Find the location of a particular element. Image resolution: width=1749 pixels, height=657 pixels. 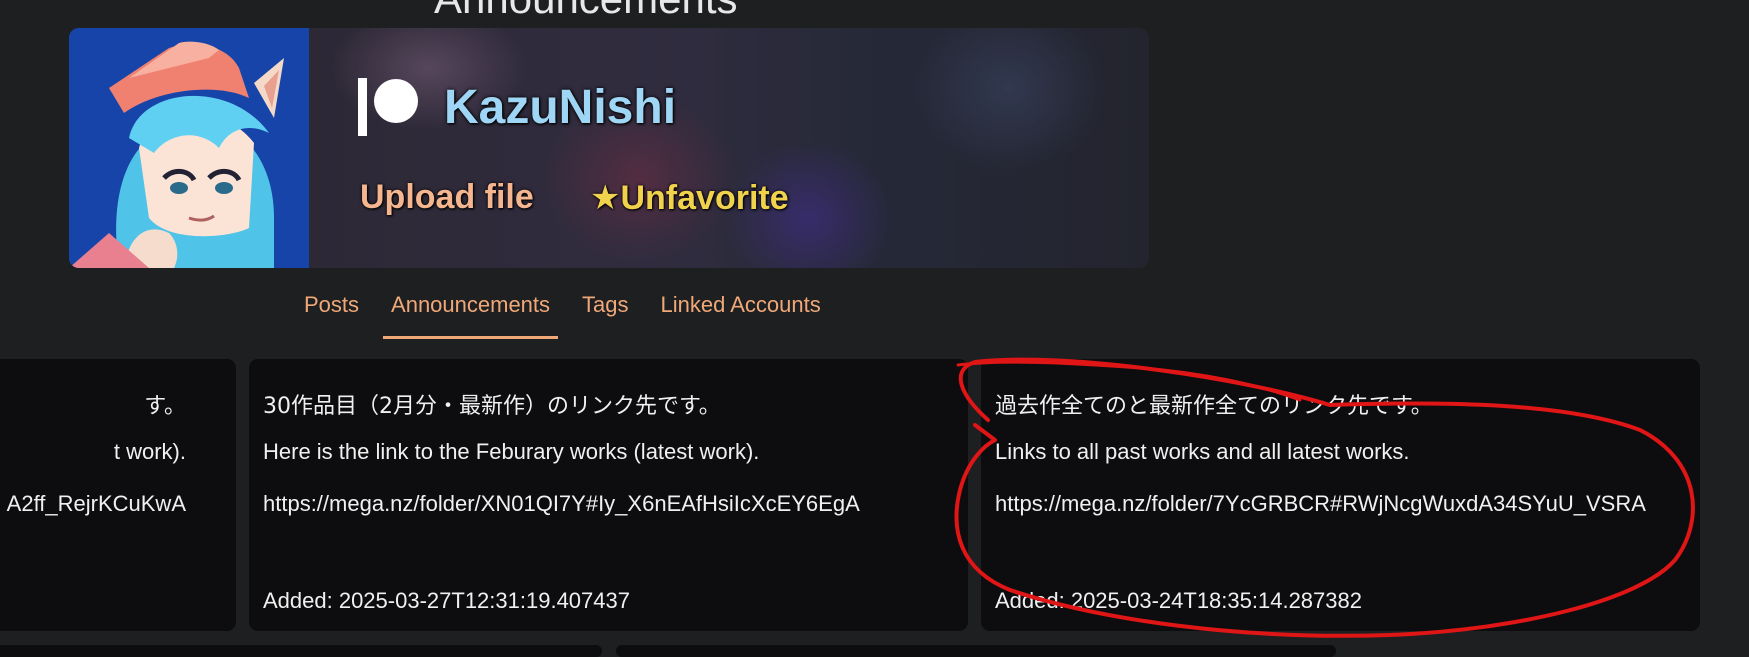

tab-linked-accounts: Linked Accounts is located at coordinates (741, 315).